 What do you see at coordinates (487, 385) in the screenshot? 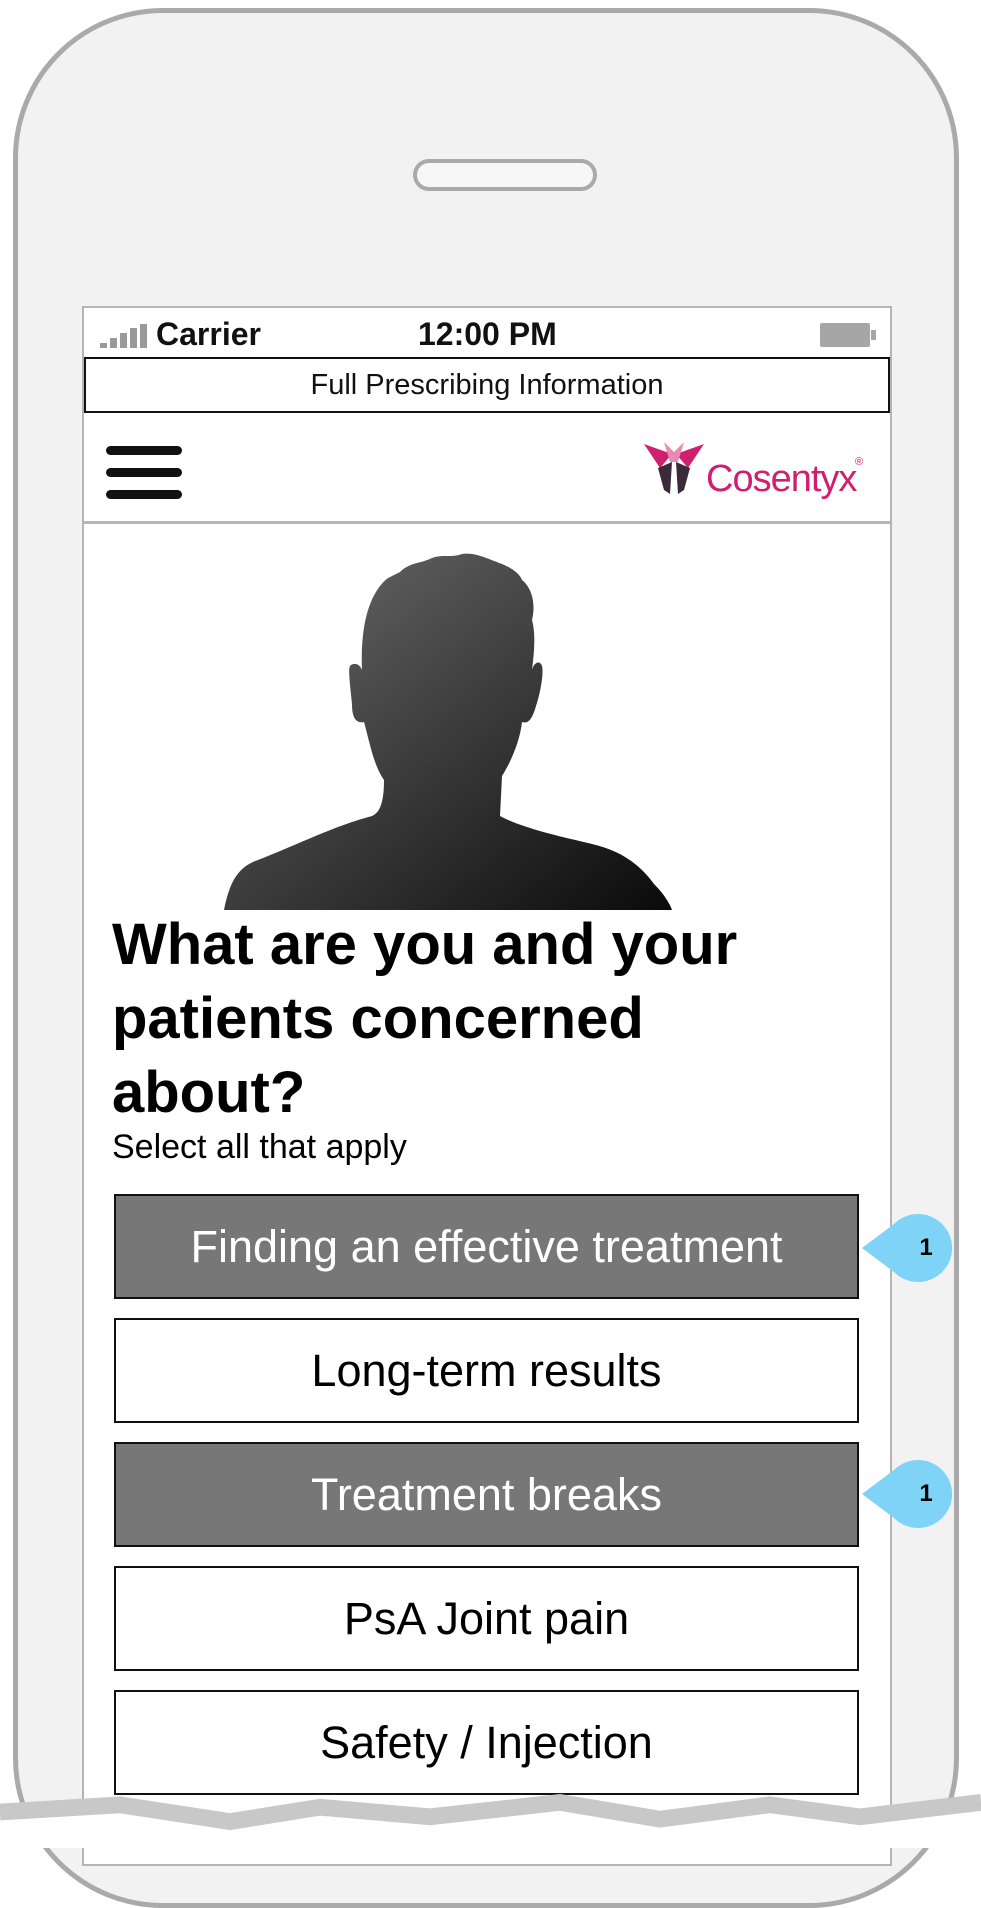
I see `full-prescribing-information-link: Full Prescribing Information` at bounding box center [487, 385].